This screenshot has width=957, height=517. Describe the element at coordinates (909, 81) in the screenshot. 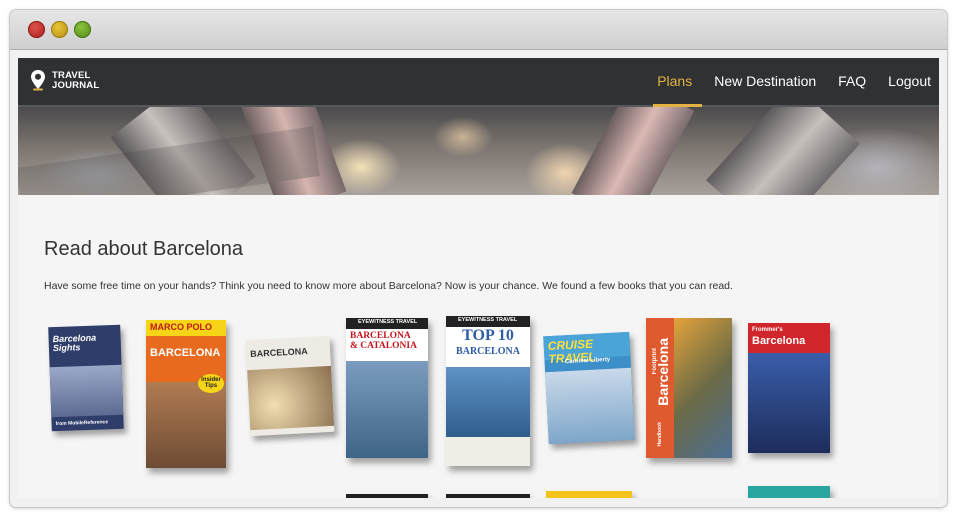

I see `nav-logout: Logout` at that location.